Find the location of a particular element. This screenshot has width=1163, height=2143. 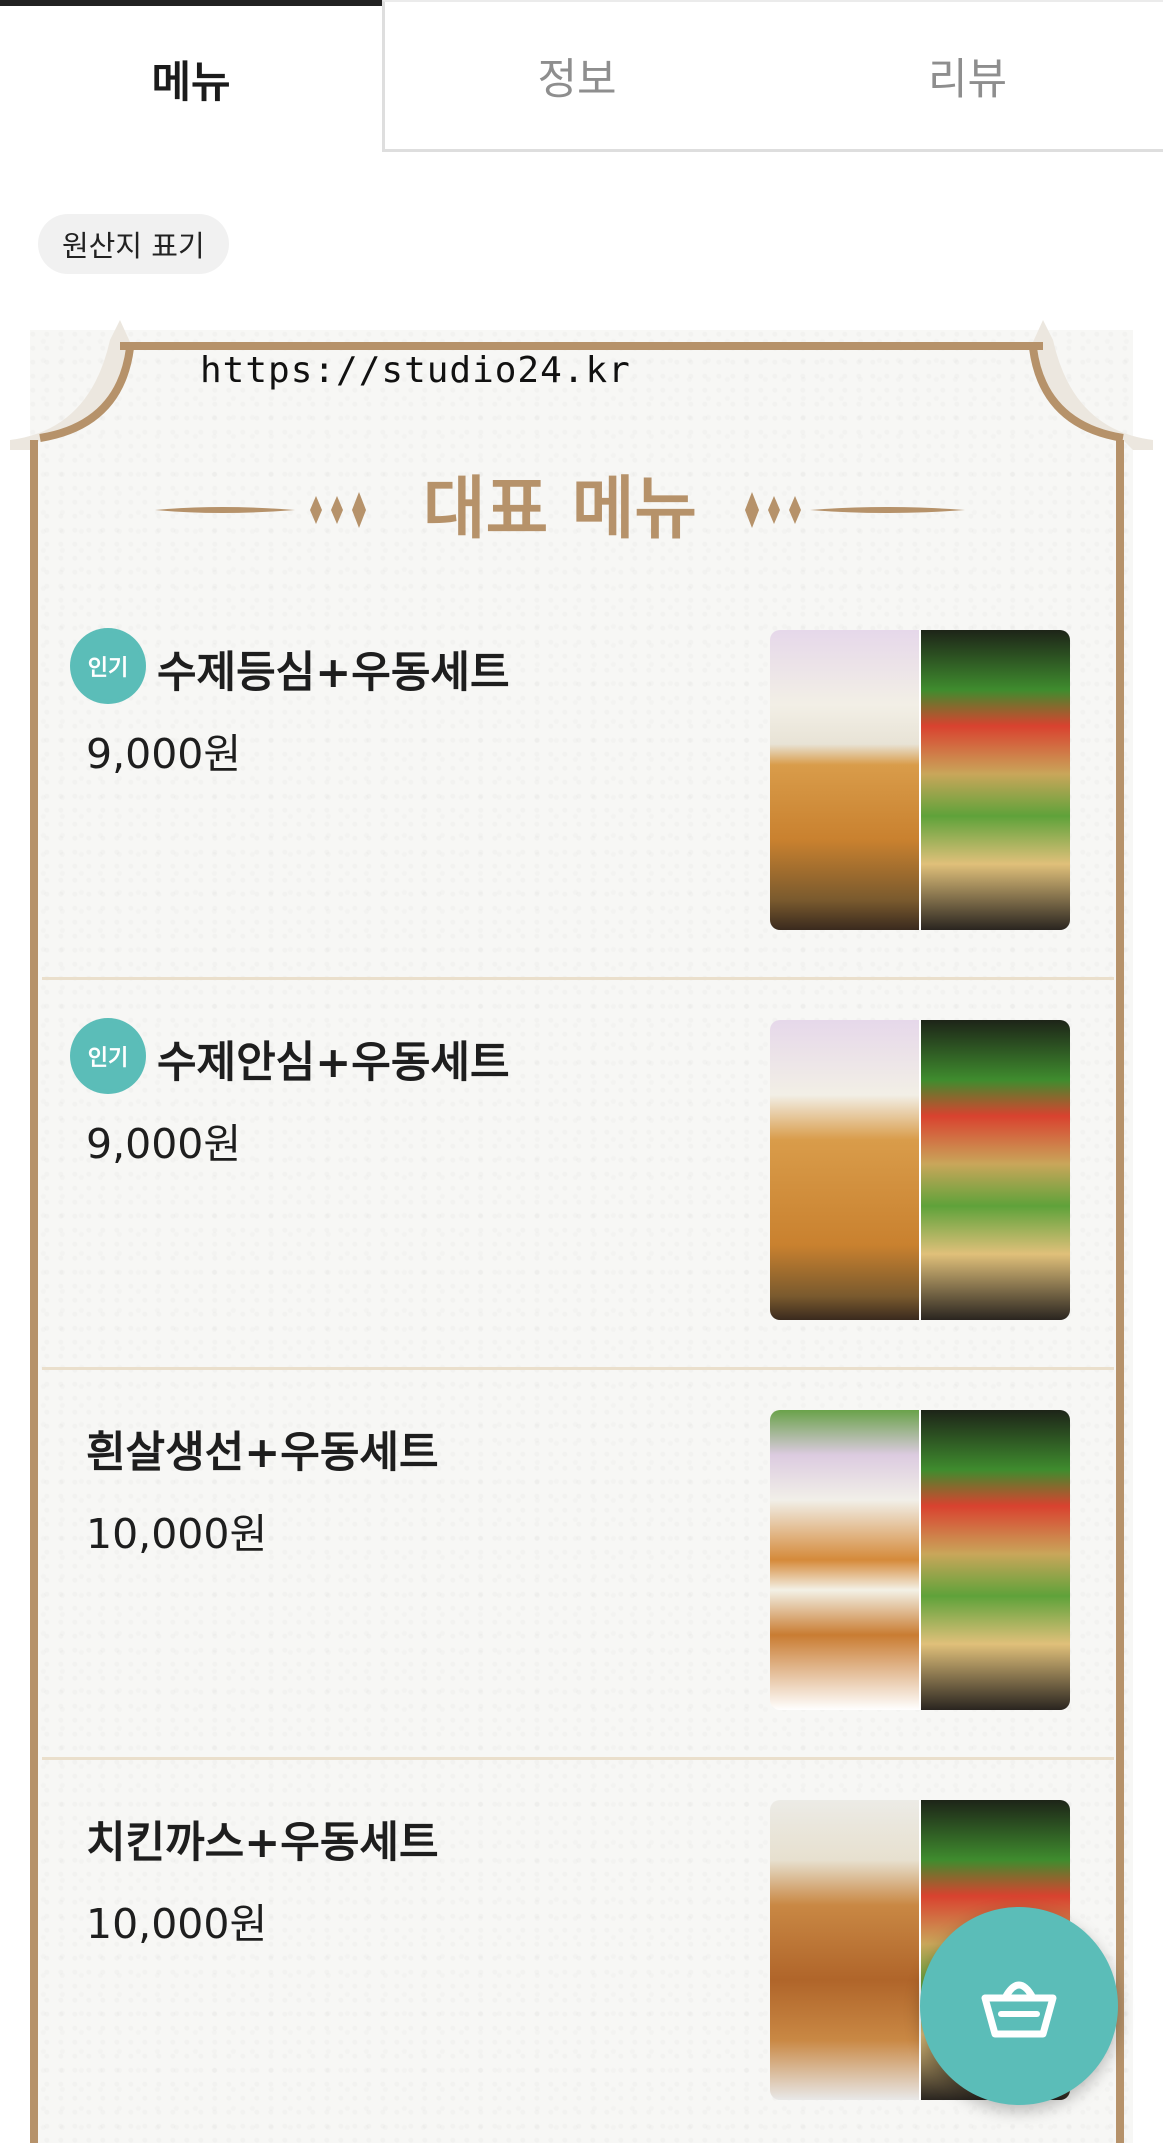

origin-label-button: 원산지 표기 is located at coordinates (133, 244).